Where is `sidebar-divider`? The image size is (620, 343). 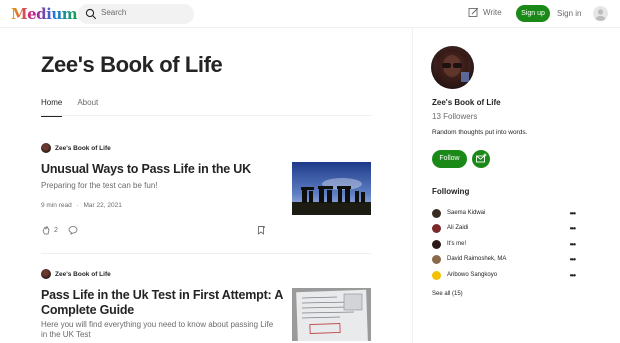
sidebar-divider is located at coordinates (412, 185).